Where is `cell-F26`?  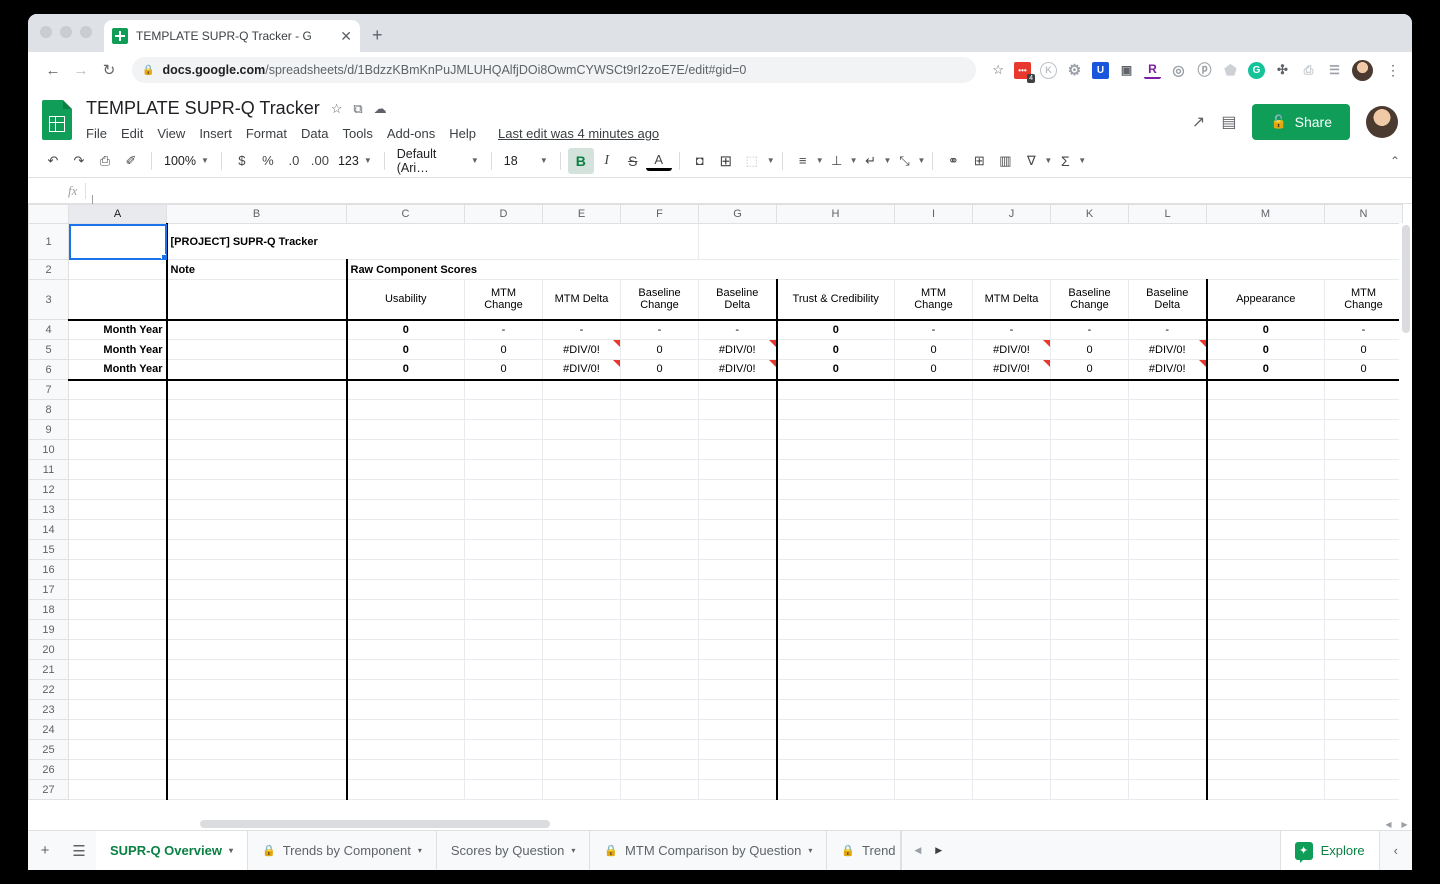 cell-F26 is located at coordinates (659, 769).